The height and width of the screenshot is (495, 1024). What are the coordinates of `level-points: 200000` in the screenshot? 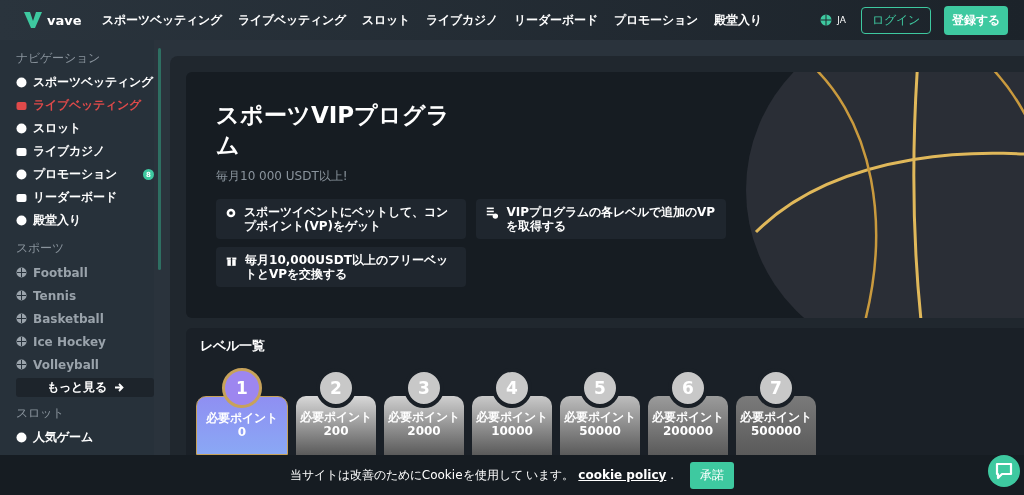 It's located at (688, 431).